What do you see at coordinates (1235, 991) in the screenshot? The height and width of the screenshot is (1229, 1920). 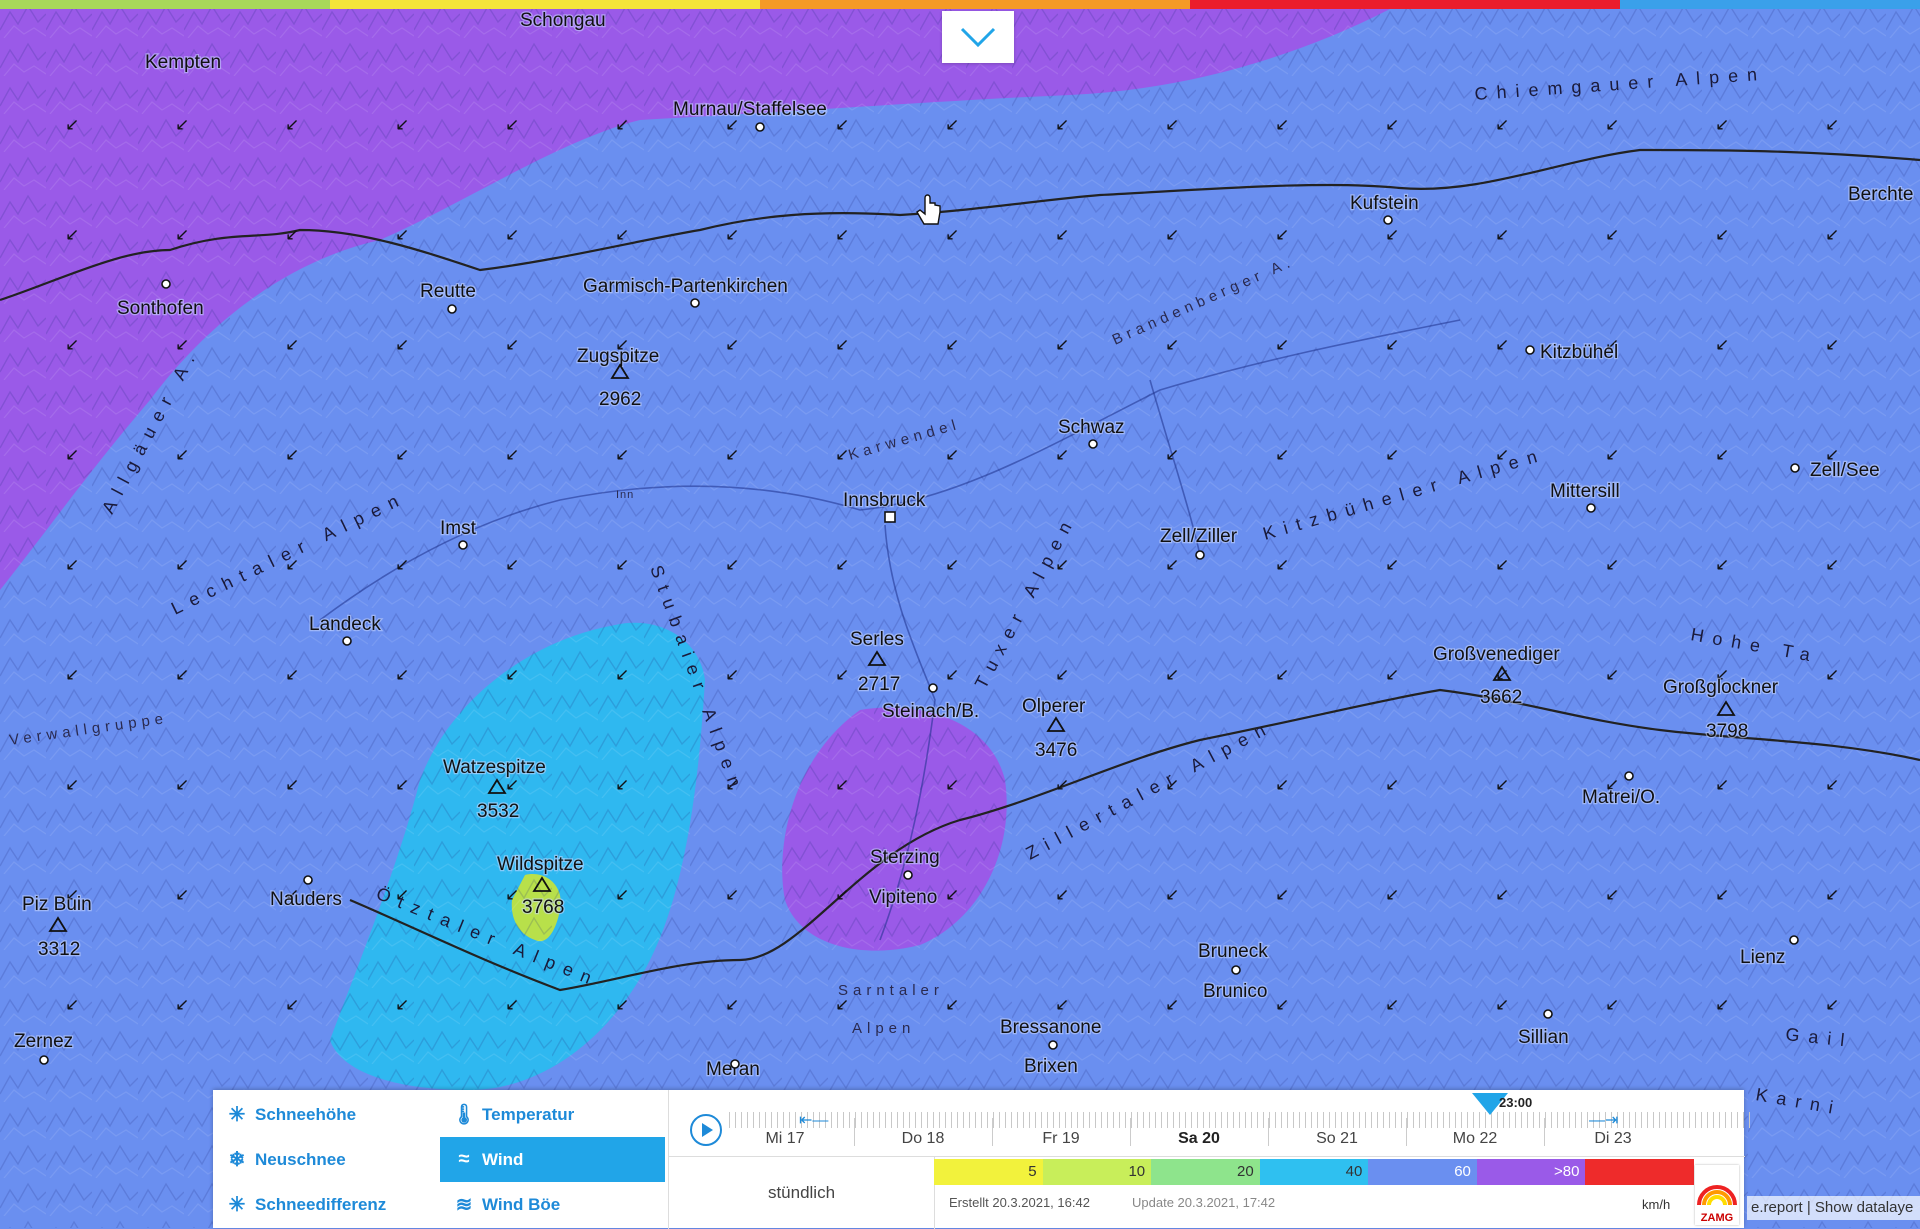 I see `place-label: Brunico` at bounding box center [1235, 991].